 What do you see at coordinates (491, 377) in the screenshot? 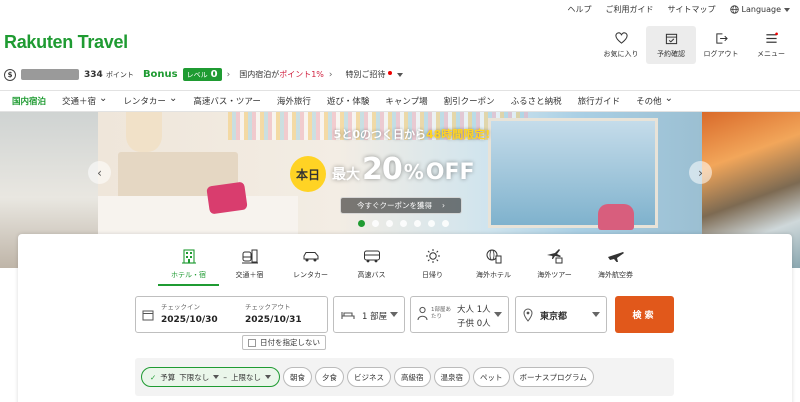
I see `filter-chip: ペット` at bounding box center [491, 377].